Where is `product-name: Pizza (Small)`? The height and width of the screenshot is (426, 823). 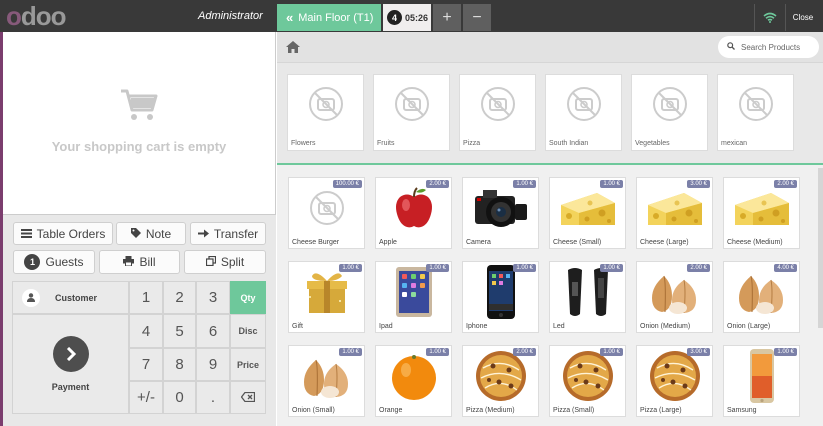
product-name: Pizza (Small) is located at coordinates (574, 410).